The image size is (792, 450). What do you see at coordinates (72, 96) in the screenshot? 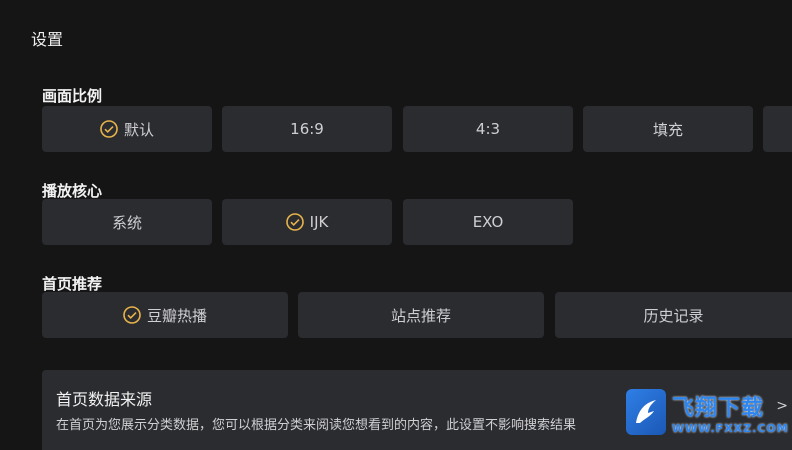
I see `section-label-aspect: 画面比例` at bounding box center [72, 96].